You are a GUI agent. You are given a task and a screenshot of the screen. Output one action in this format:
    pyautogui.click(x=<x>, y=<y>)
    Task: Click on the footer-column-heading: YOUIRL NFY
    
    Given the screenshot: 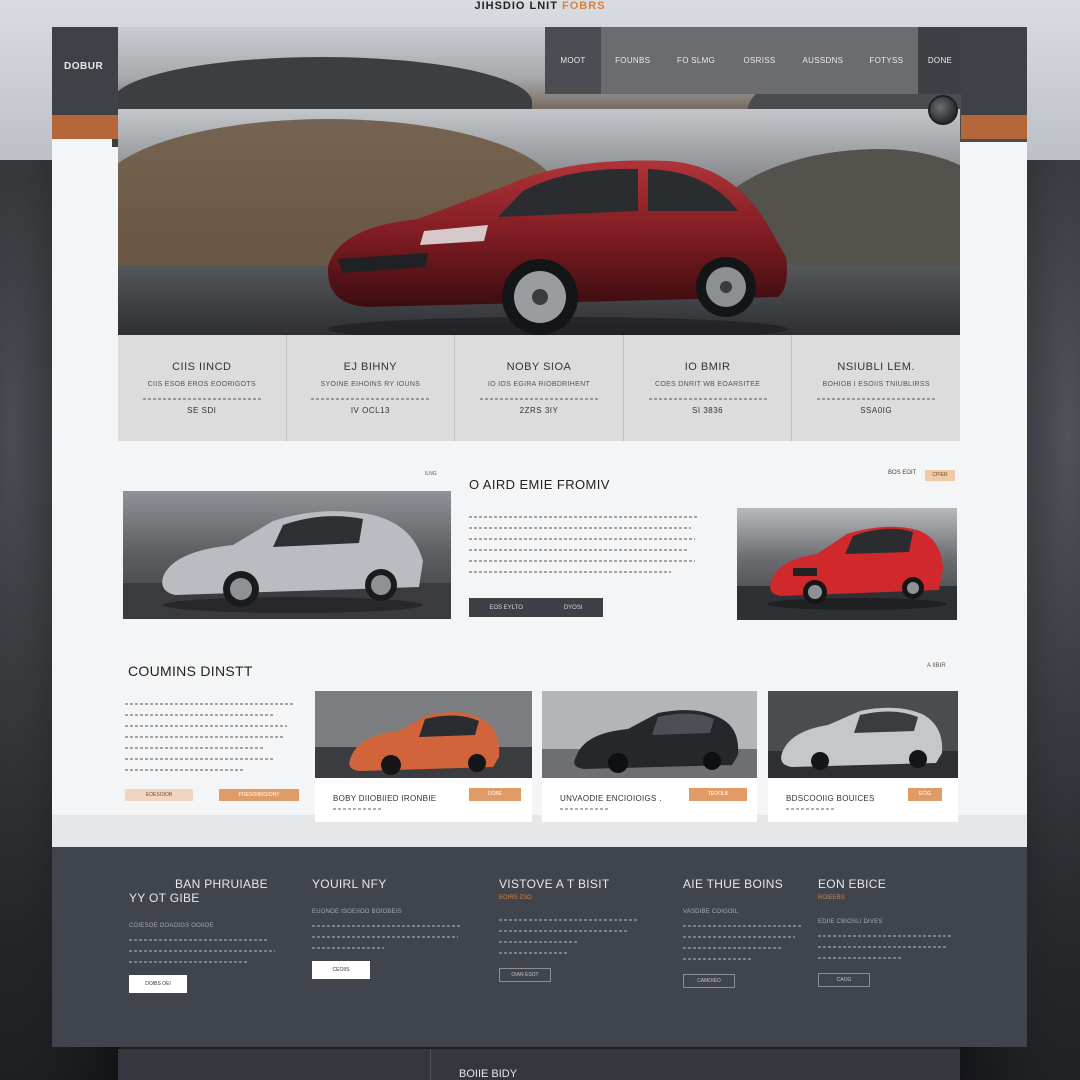 What is the action you would take?
    pyautogui.click(x=349, y=884)
    